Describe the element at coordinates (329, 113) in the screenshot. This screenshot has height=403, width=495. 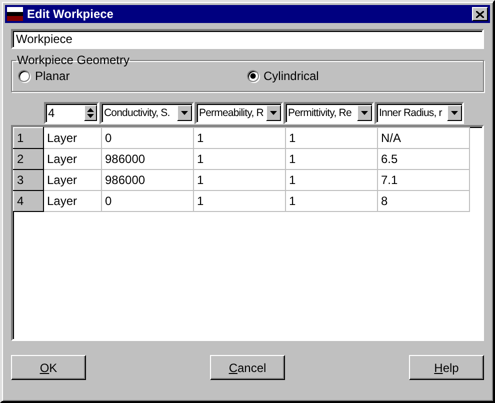
I see `column-dropdown: Permittivity, Re` at that location.